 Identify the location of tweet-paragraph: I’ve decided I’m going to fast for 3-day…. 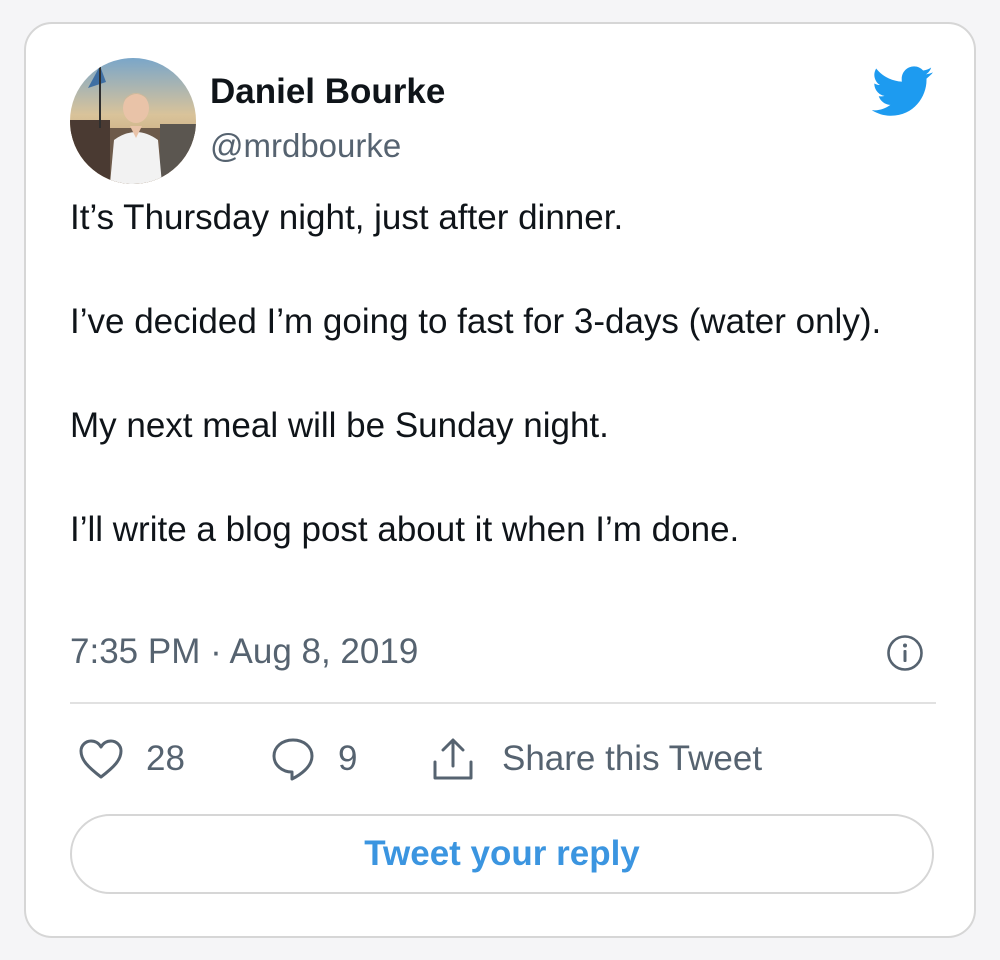
(476, 321).